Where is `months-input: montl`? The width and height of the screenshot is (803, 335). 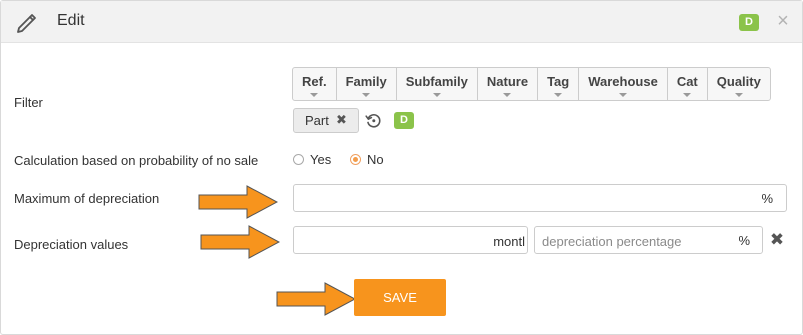 months-input: montl is located at coordinates (410, 240).